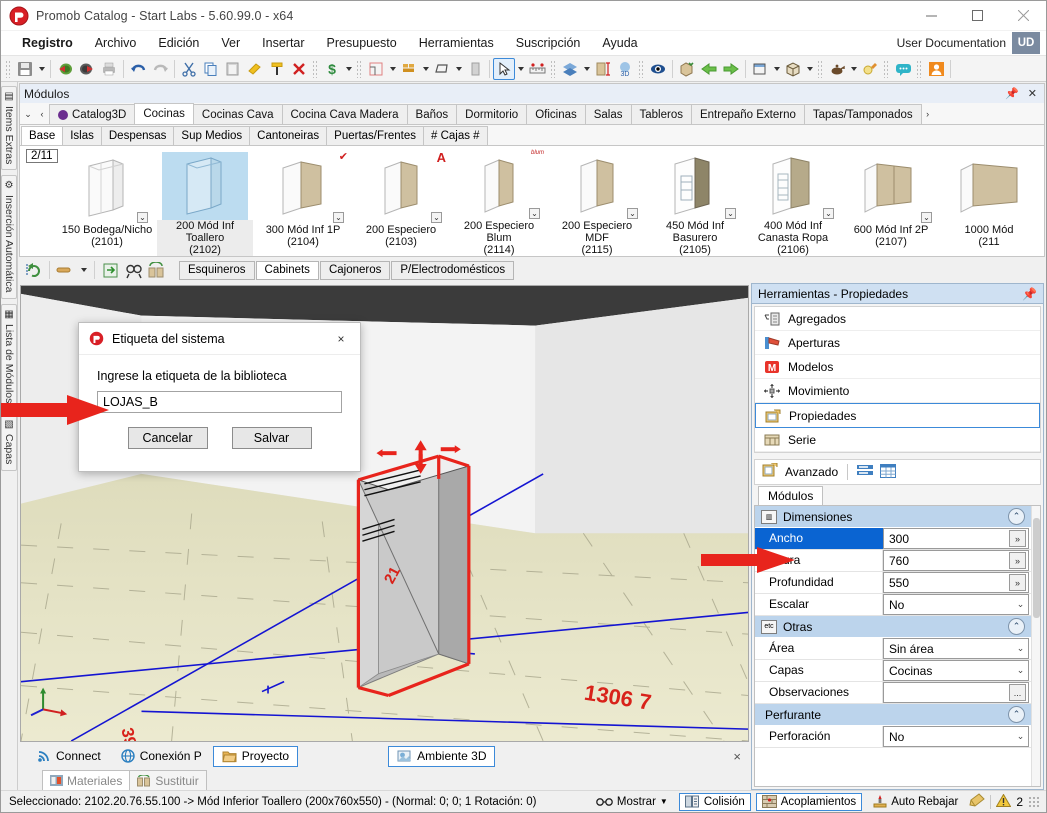  What do you see at coordinates (956, 538) in the screenshot?
I see `property-value-field: 300 »` at bounding box center [956, 538].